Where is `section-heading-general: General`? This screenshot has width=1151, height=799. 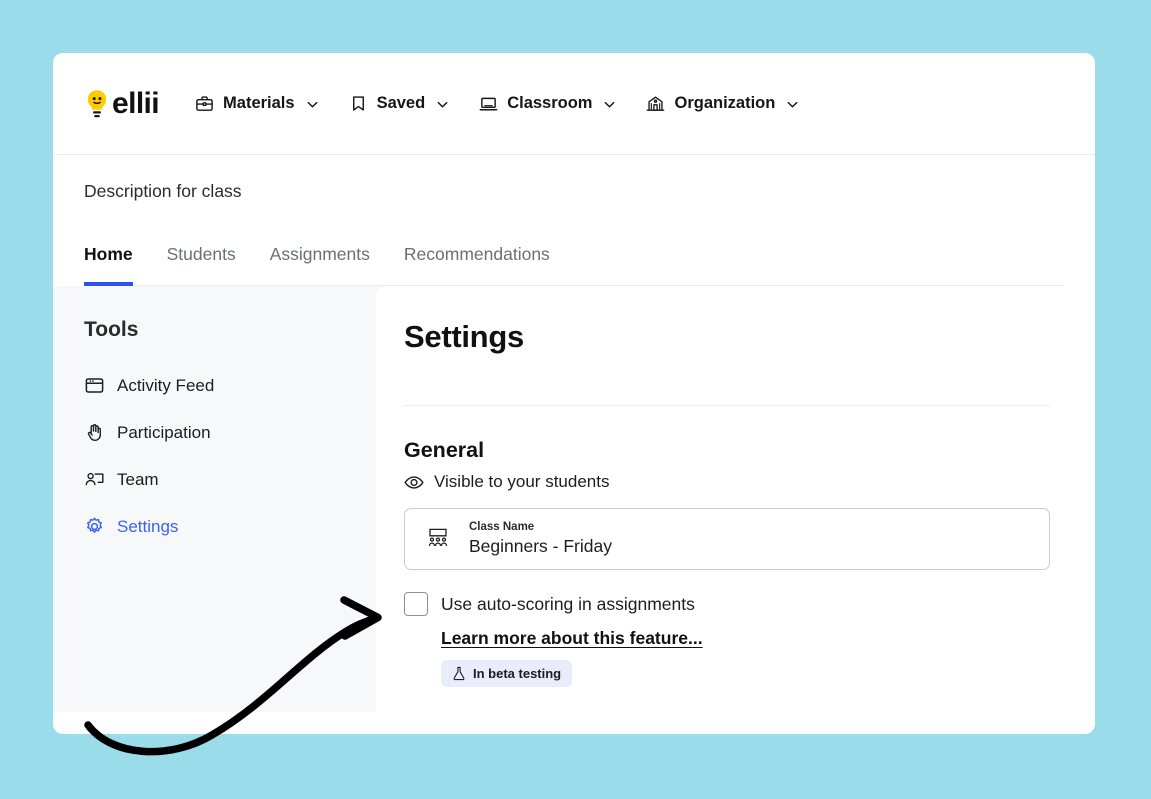 section-heading-general: General is located at coordinates (444, 450).